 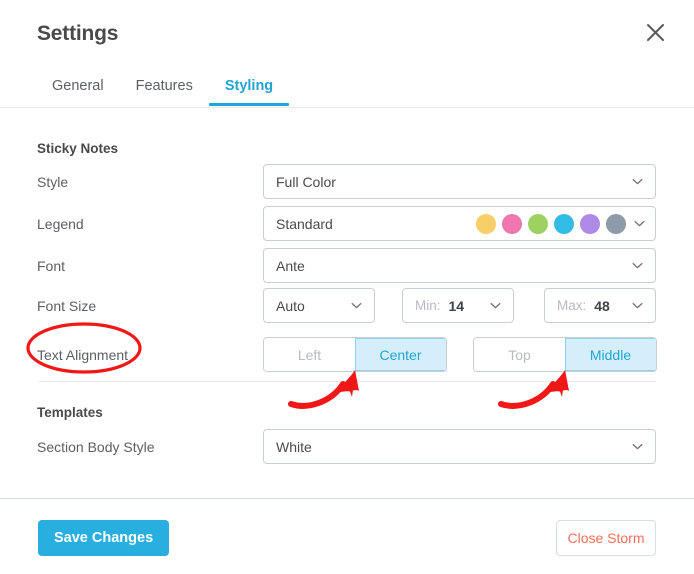 I want to click on text-alignment-horizontal-group: Left Center, so click(x=355, y=354).